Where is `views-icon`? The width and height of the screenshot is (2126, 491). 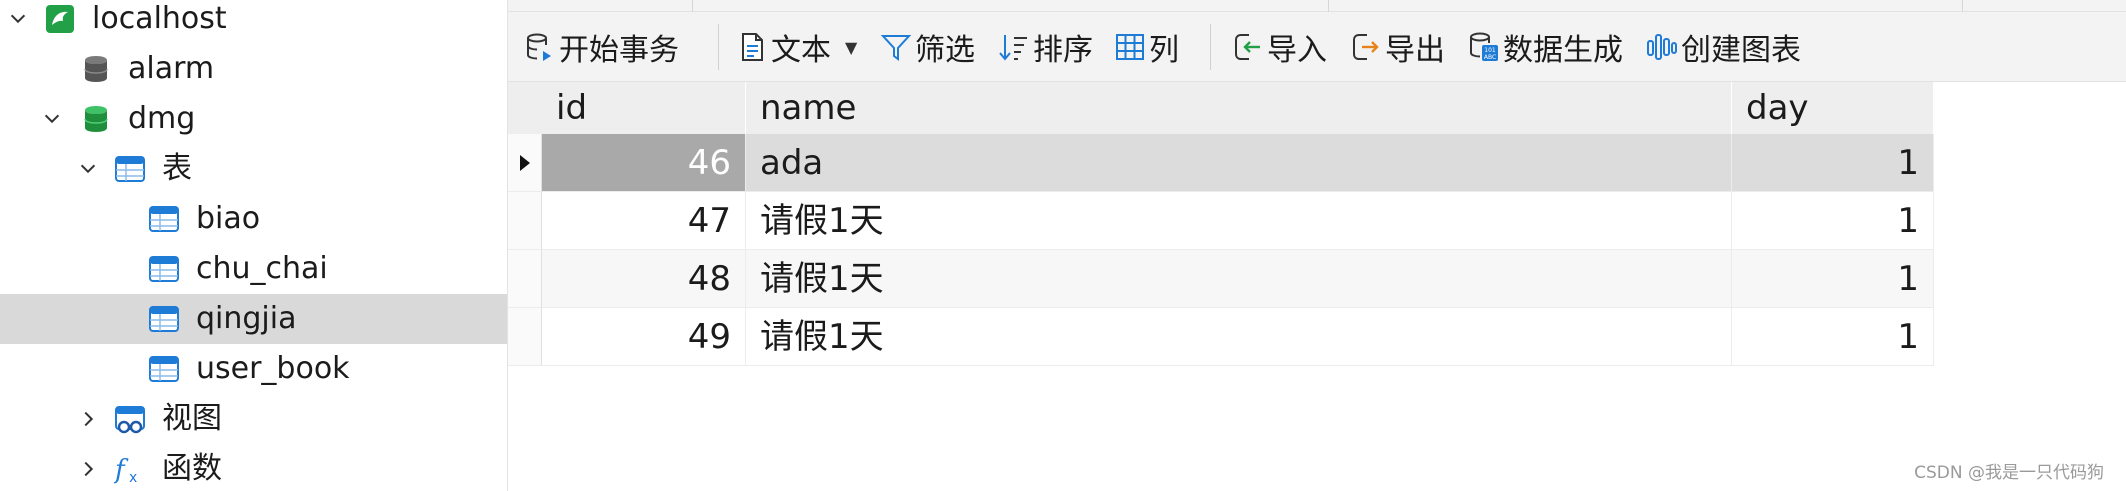
views-icon is located at coordinates (130, 419).